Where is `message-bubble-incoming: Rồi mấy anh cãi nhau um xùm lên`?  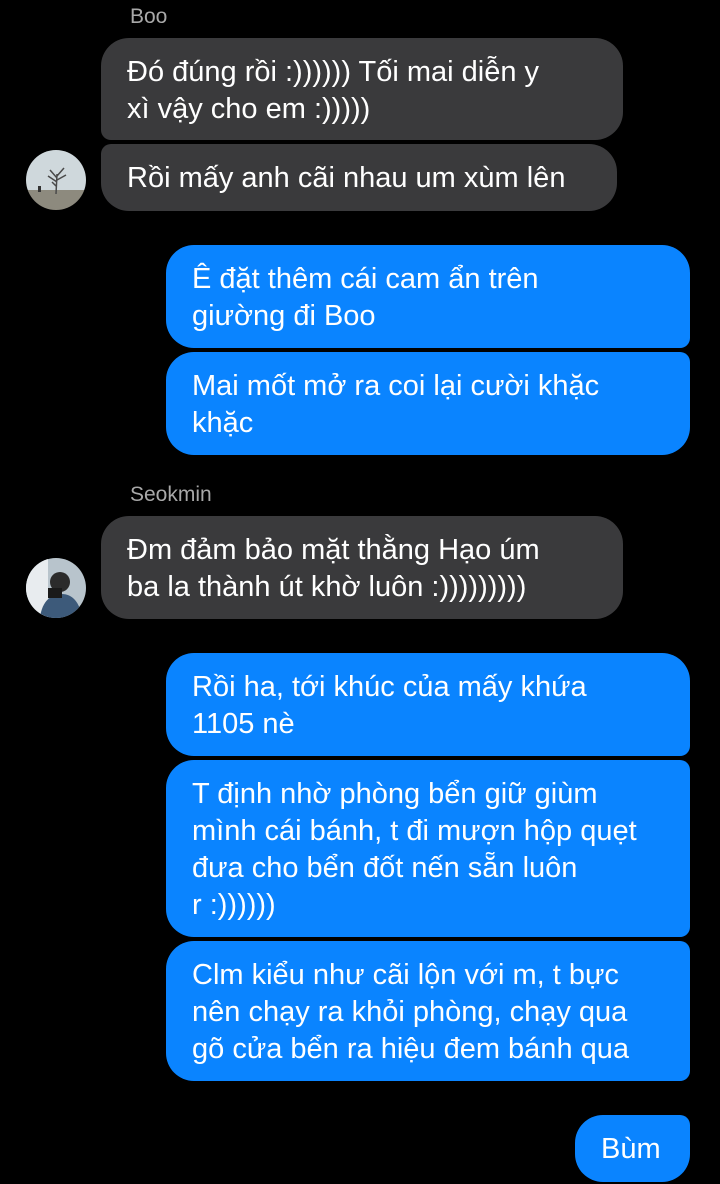
message-bubble-incoming: Rồi mấy anh cãi nhau um xùm lên is located at coordinates (359, 177).